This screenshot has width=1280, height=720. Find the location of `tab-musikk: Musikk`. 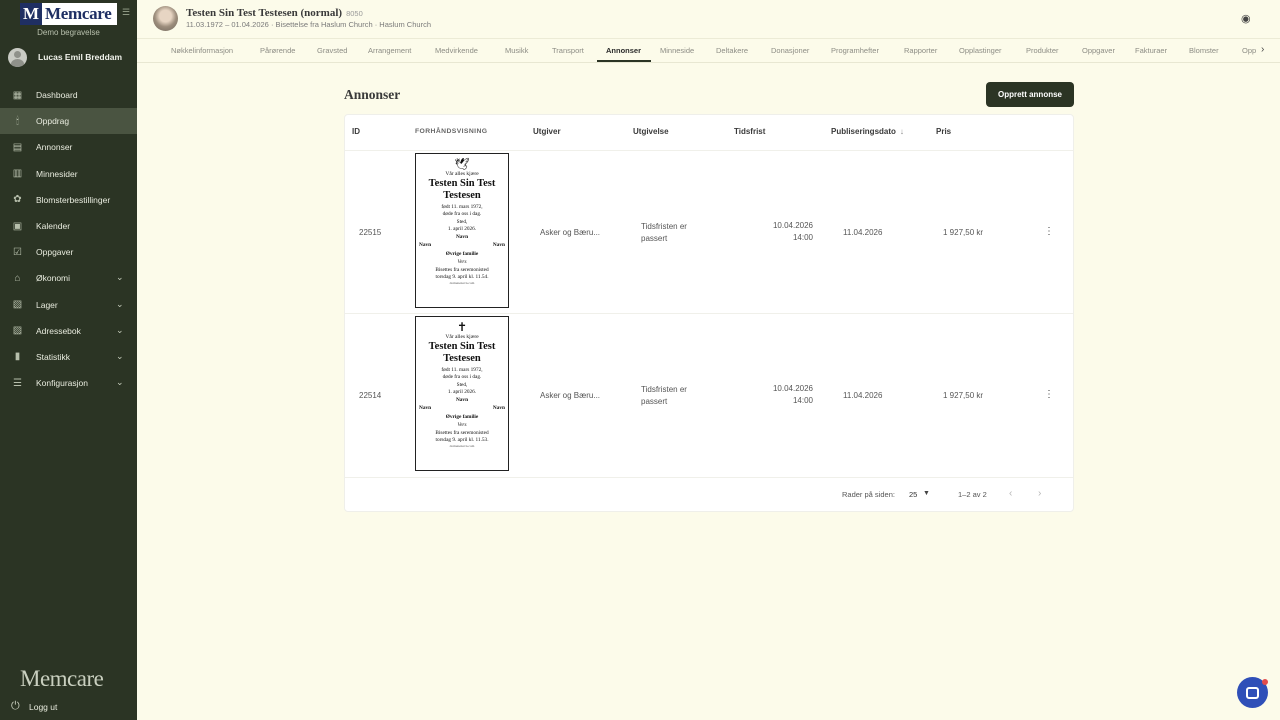

tab-musikk: Musikk is located at coordinates (516, 51).